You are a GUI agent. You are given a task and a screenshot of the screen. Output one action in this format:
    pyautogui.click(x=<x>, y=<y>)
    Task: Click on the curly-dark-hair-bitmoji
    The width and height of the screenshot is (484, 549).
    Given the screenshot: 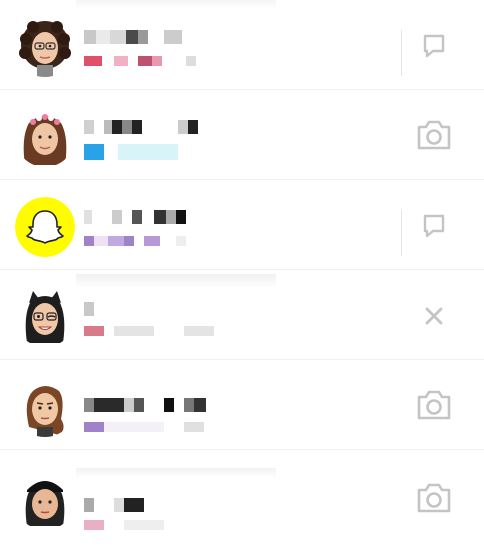 What is the action you would take?
    pyautogui.click(x=45, y=47)
    